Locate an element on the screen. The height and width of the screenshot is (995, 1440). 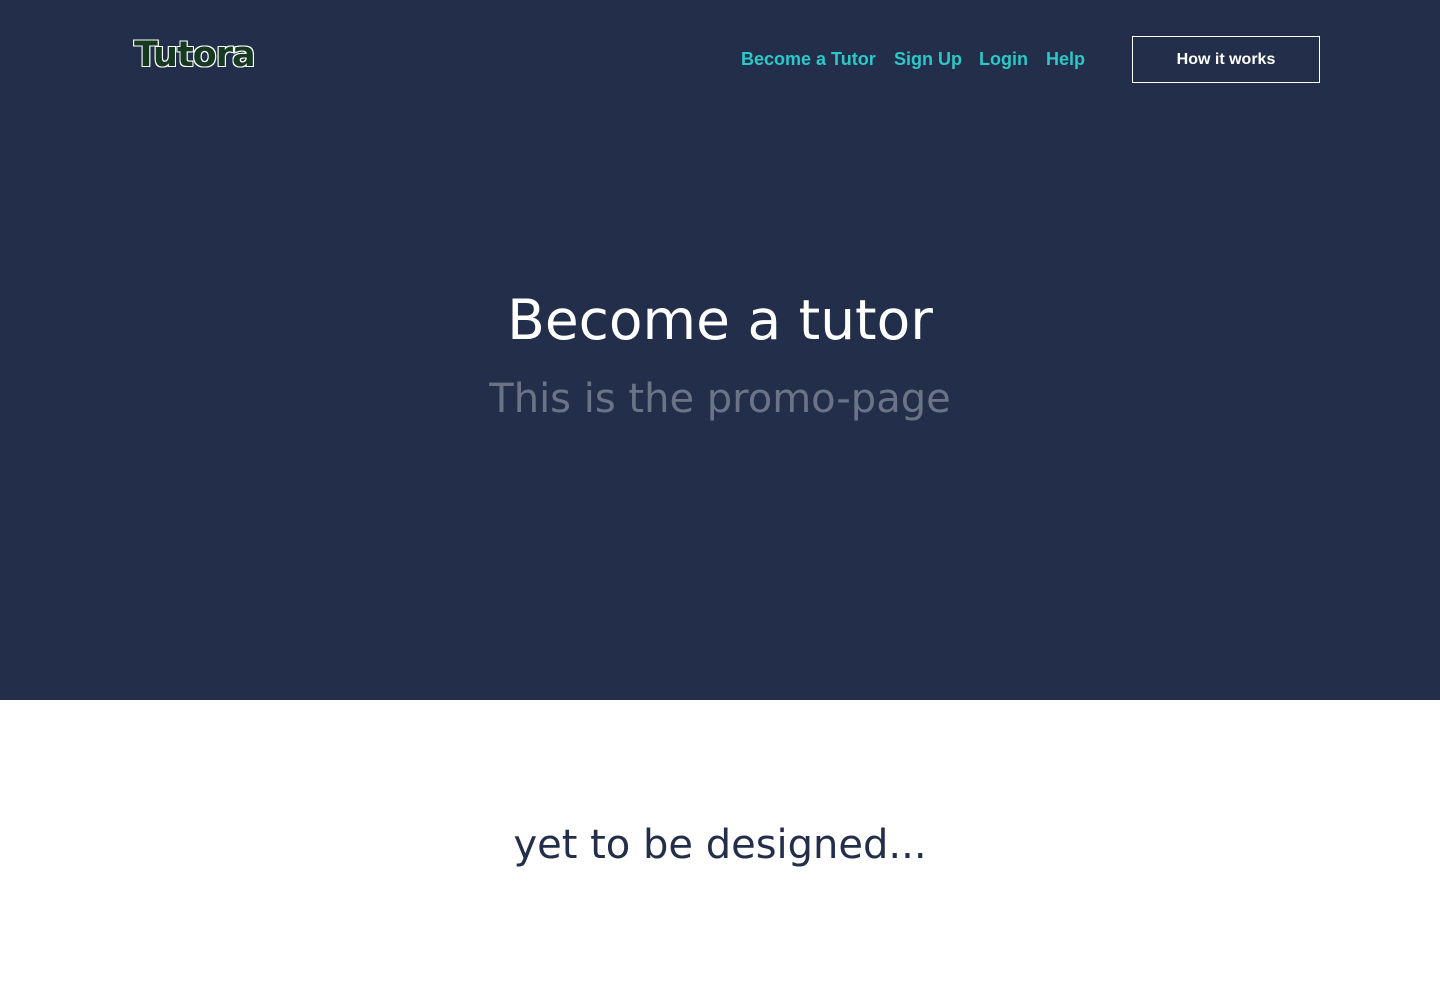
nav-link-login: Login is located at coordinates (1003, 59).